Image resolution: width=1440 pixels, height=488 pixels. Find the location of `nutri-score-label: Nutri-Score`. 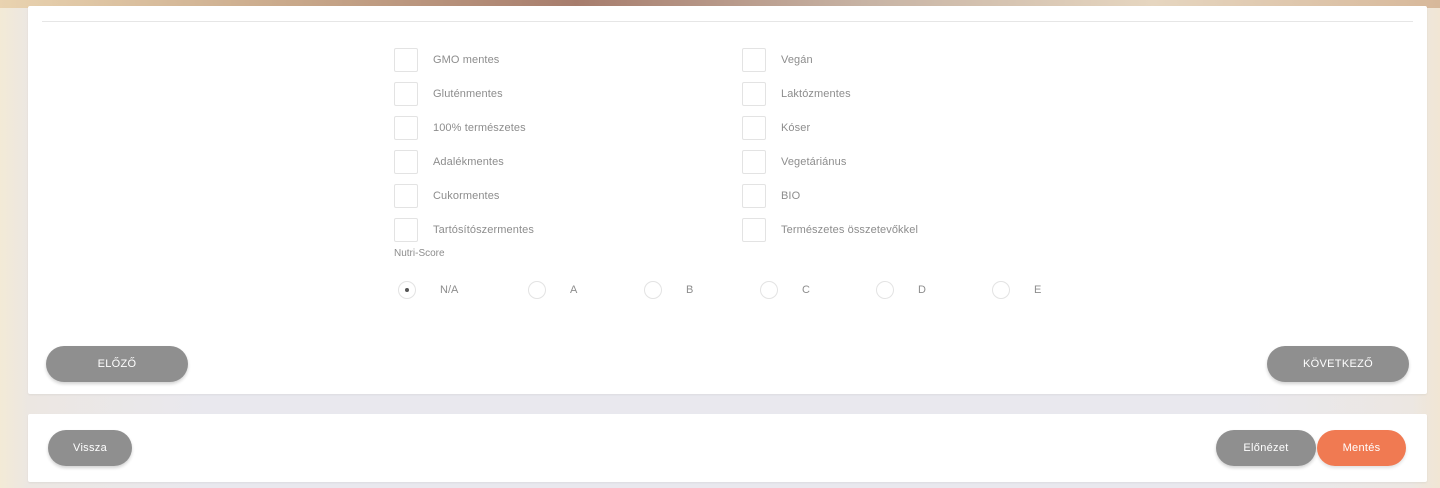

nutri-score-label: Nutri-Score is located at coordinates (419, 253).